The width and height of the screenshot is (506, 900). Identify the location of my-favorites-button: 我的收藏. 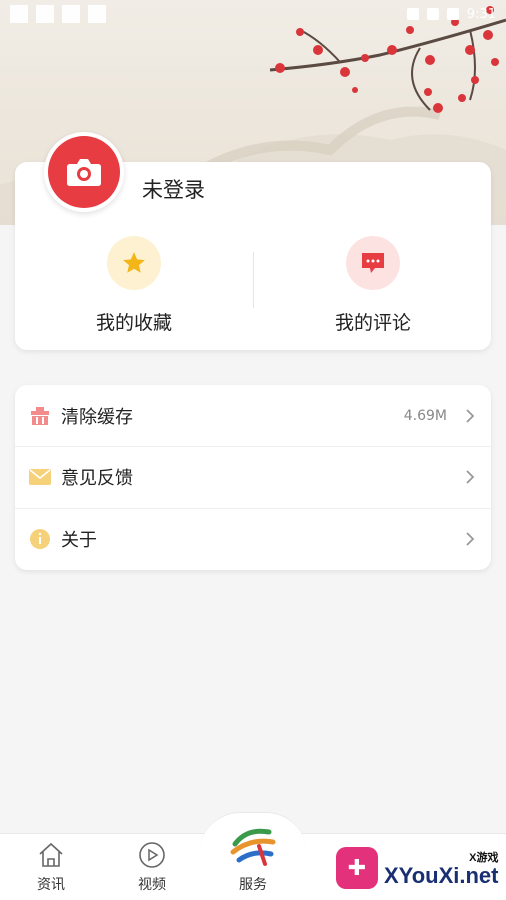
(134, 285).